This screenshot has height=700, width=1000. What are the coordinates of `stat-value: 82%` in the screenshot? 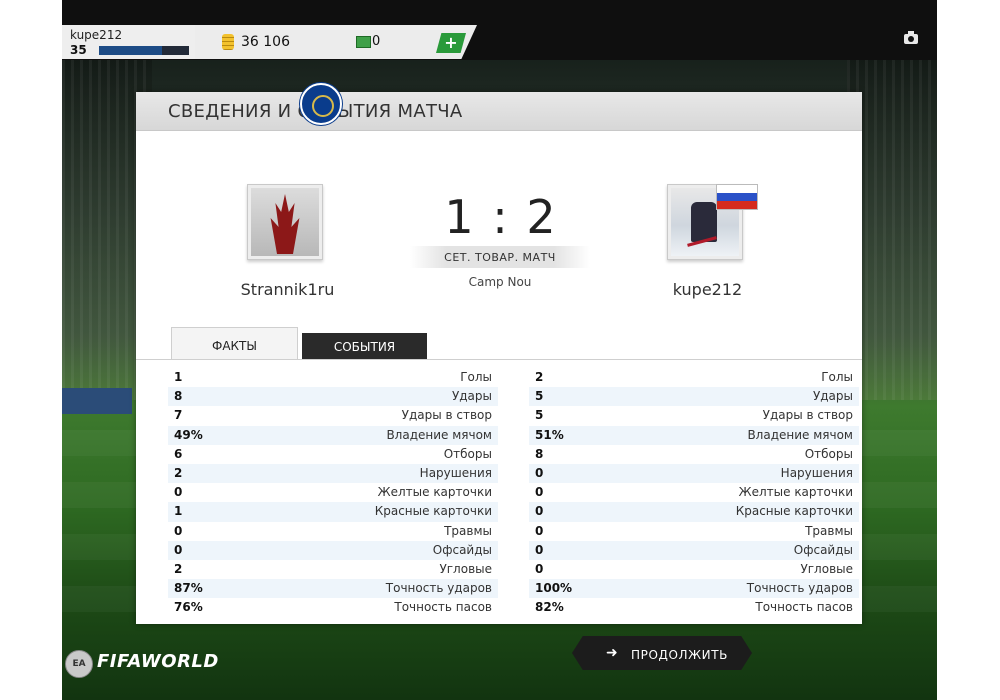 It's located at (549, 607).